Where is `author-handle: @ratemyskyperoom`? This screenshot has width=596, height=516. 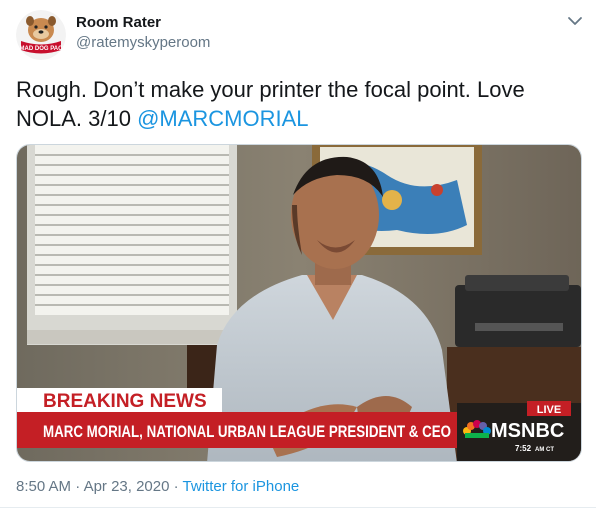 author-handle: @ratemyskyperoom is located at coordinates (143, 42).